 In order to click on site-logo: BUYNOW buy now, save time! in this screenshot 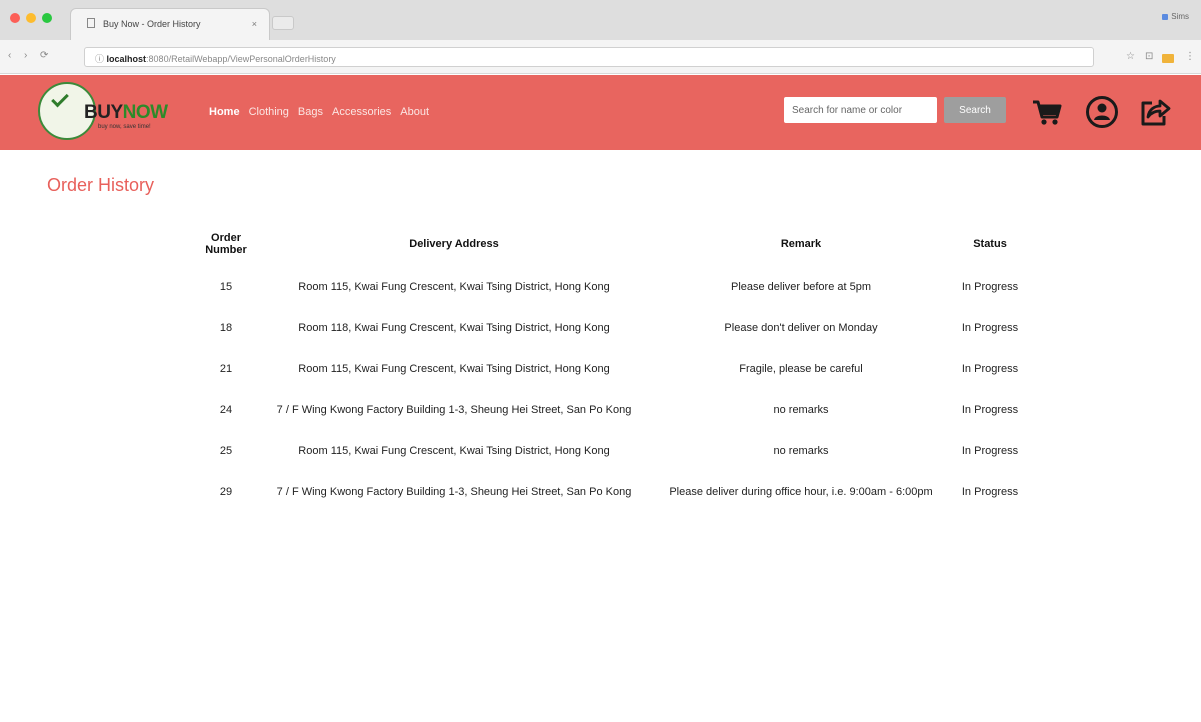, I will do `click(113, 112)`.